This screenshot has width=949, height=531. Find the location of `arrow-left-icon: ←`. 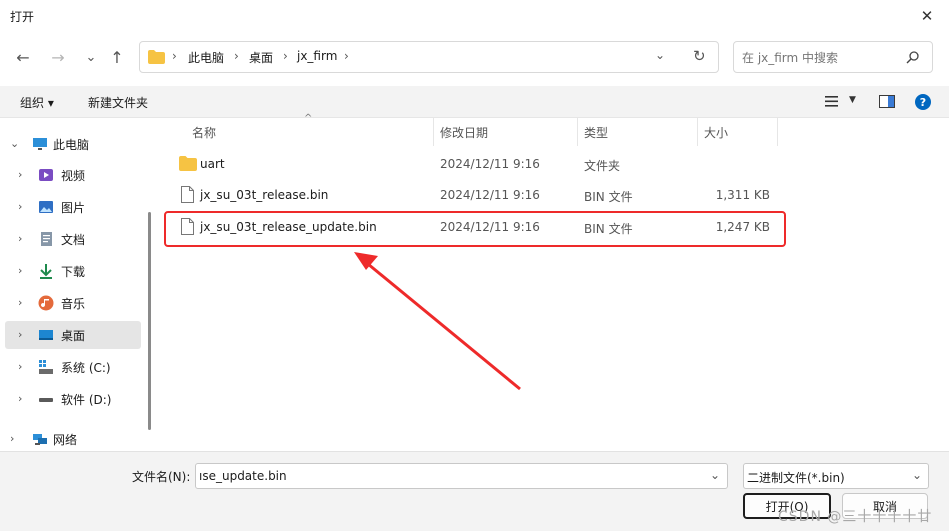

arrow-left-icon: ← is located at coordinates (23, 57).